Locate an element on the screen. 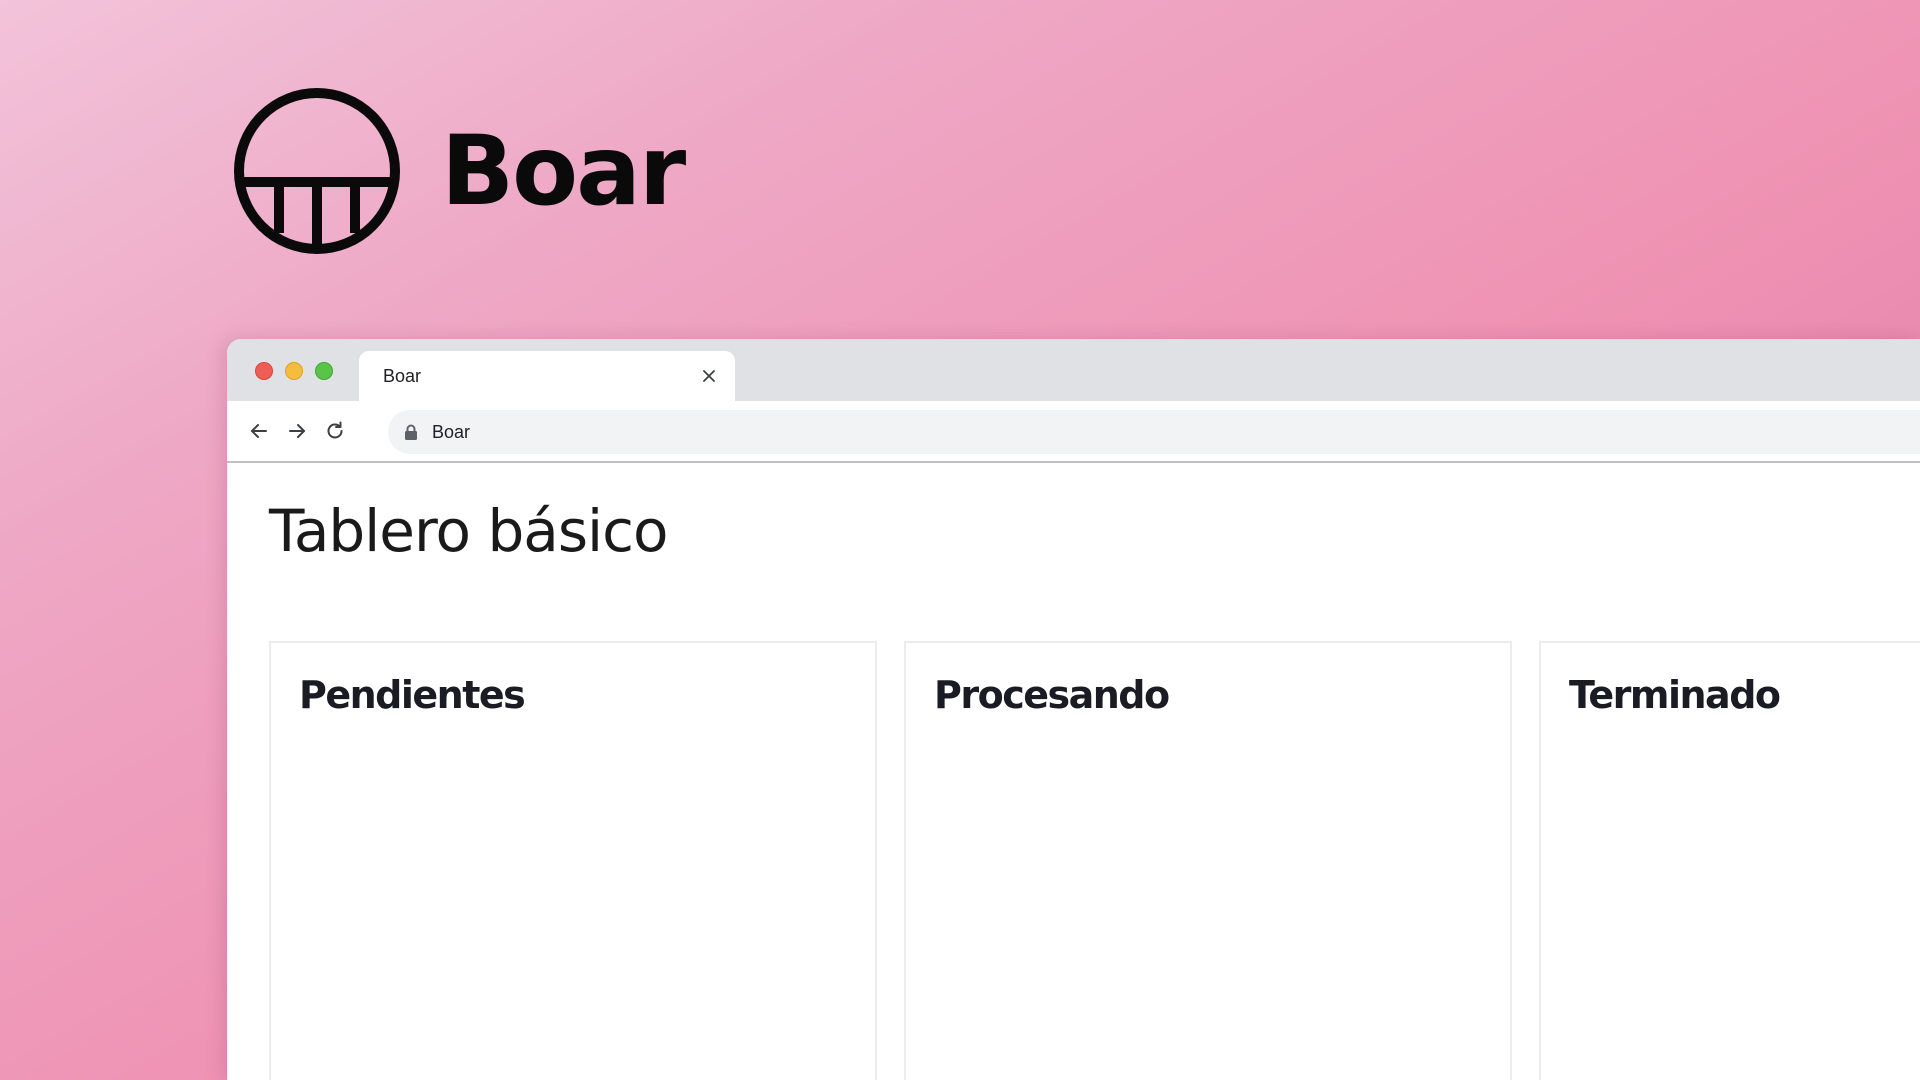 This screenshot has width=1920, height=1080. address-bar: Boar is located at coordinates (1154, 432).